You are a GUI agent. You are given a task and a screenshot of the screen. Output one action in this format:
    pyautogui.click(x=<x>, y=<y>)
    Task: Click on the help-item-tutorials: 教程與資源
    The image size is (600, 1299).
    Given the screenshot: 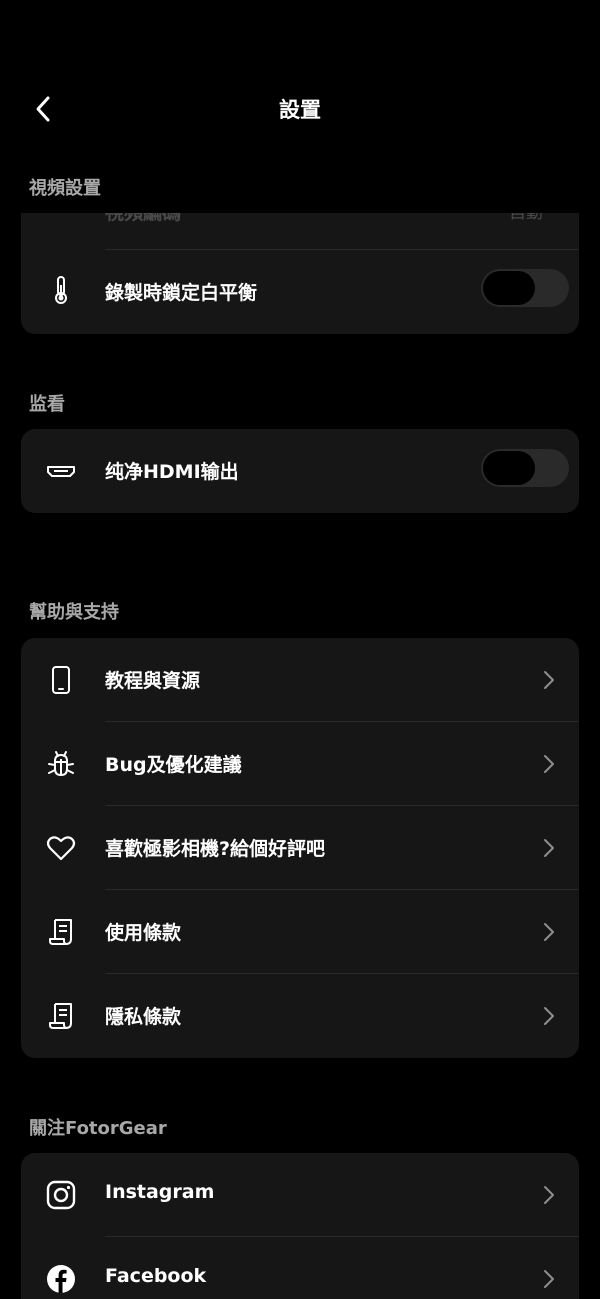 What is the action you would take?
    pyautogui.click(x=300, y=680)
    